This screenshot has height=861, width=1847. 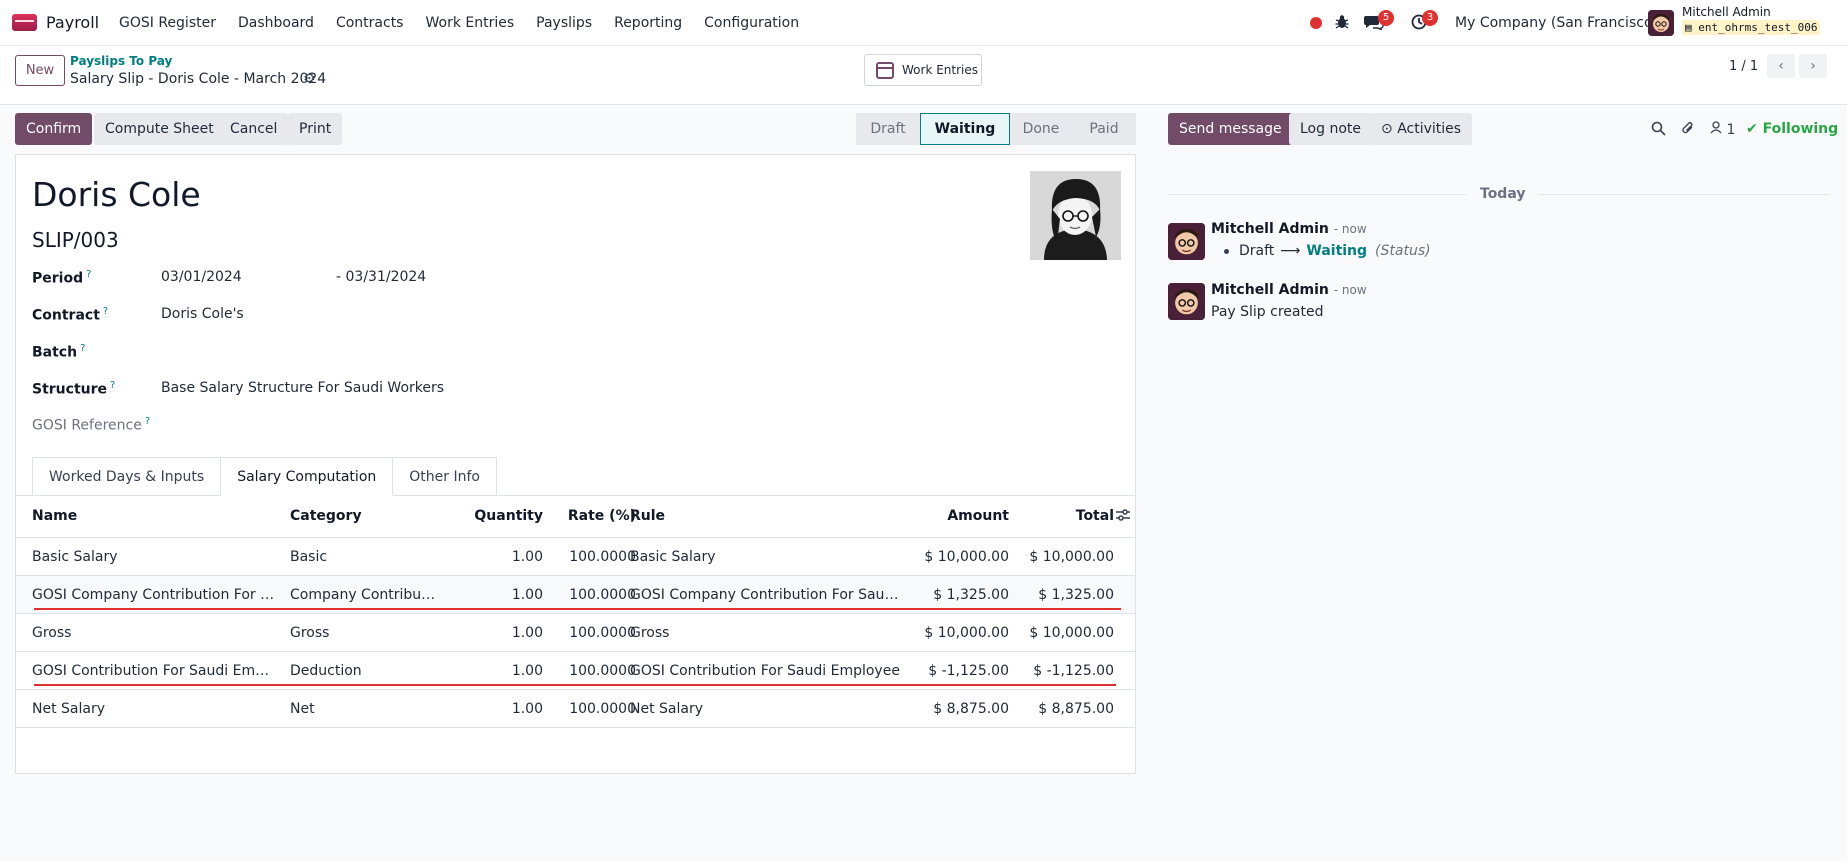 What do you see at coordinates (105, 311) in the screenshot?
I see `contract-help-icon: ?` at bounding box center [105, 311].